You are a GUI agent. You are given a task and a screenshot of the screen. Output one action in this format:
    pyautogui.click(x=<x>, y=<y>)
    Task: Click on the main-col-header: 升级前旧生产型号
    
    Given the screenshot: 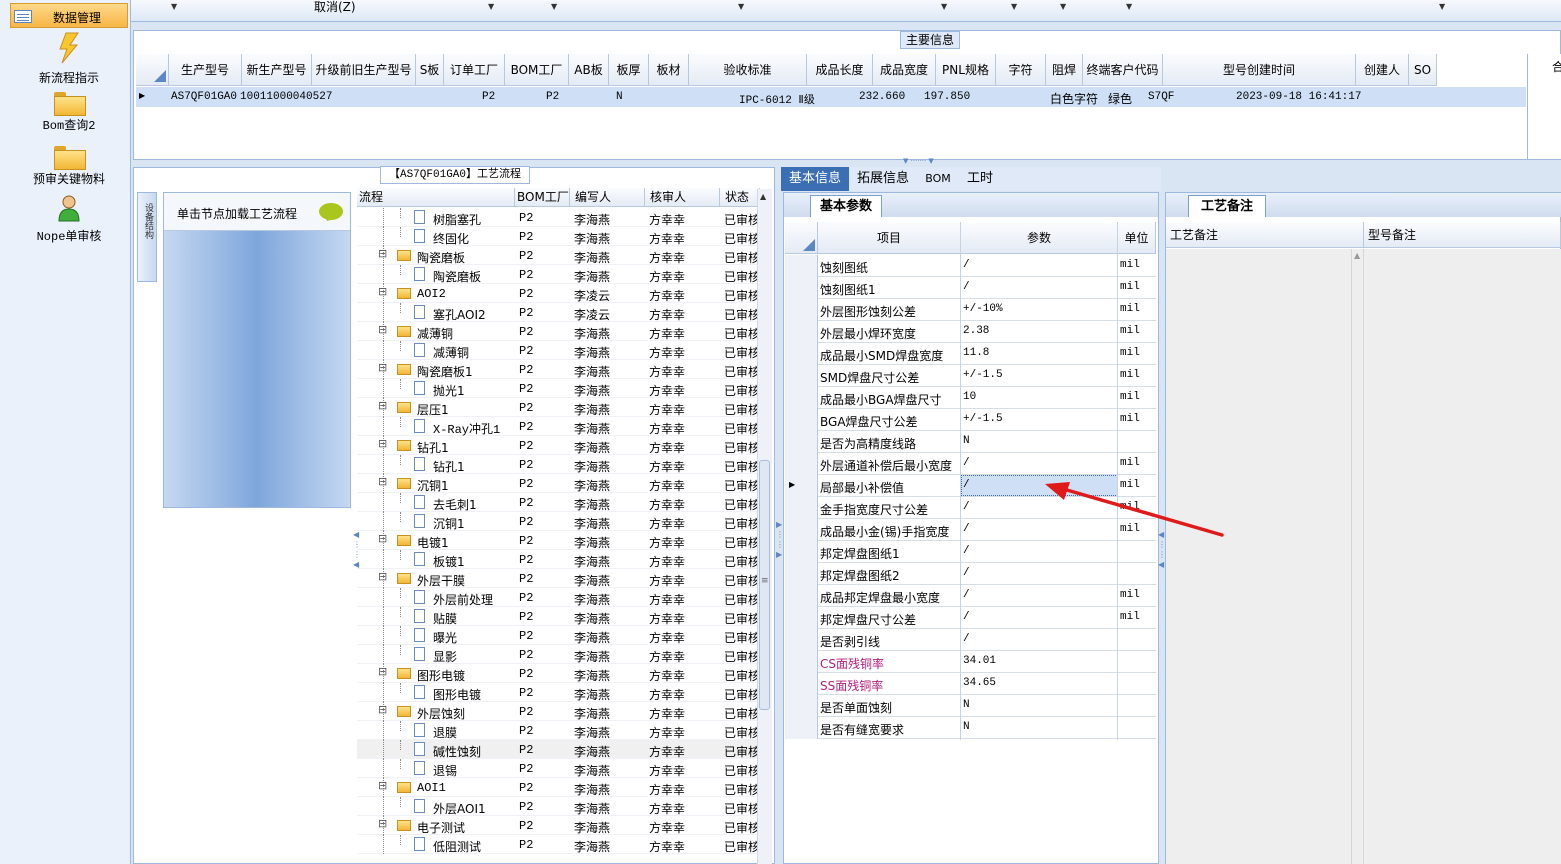 What is the action you would take?
    pyautogui.click(x=364, y=70)
    